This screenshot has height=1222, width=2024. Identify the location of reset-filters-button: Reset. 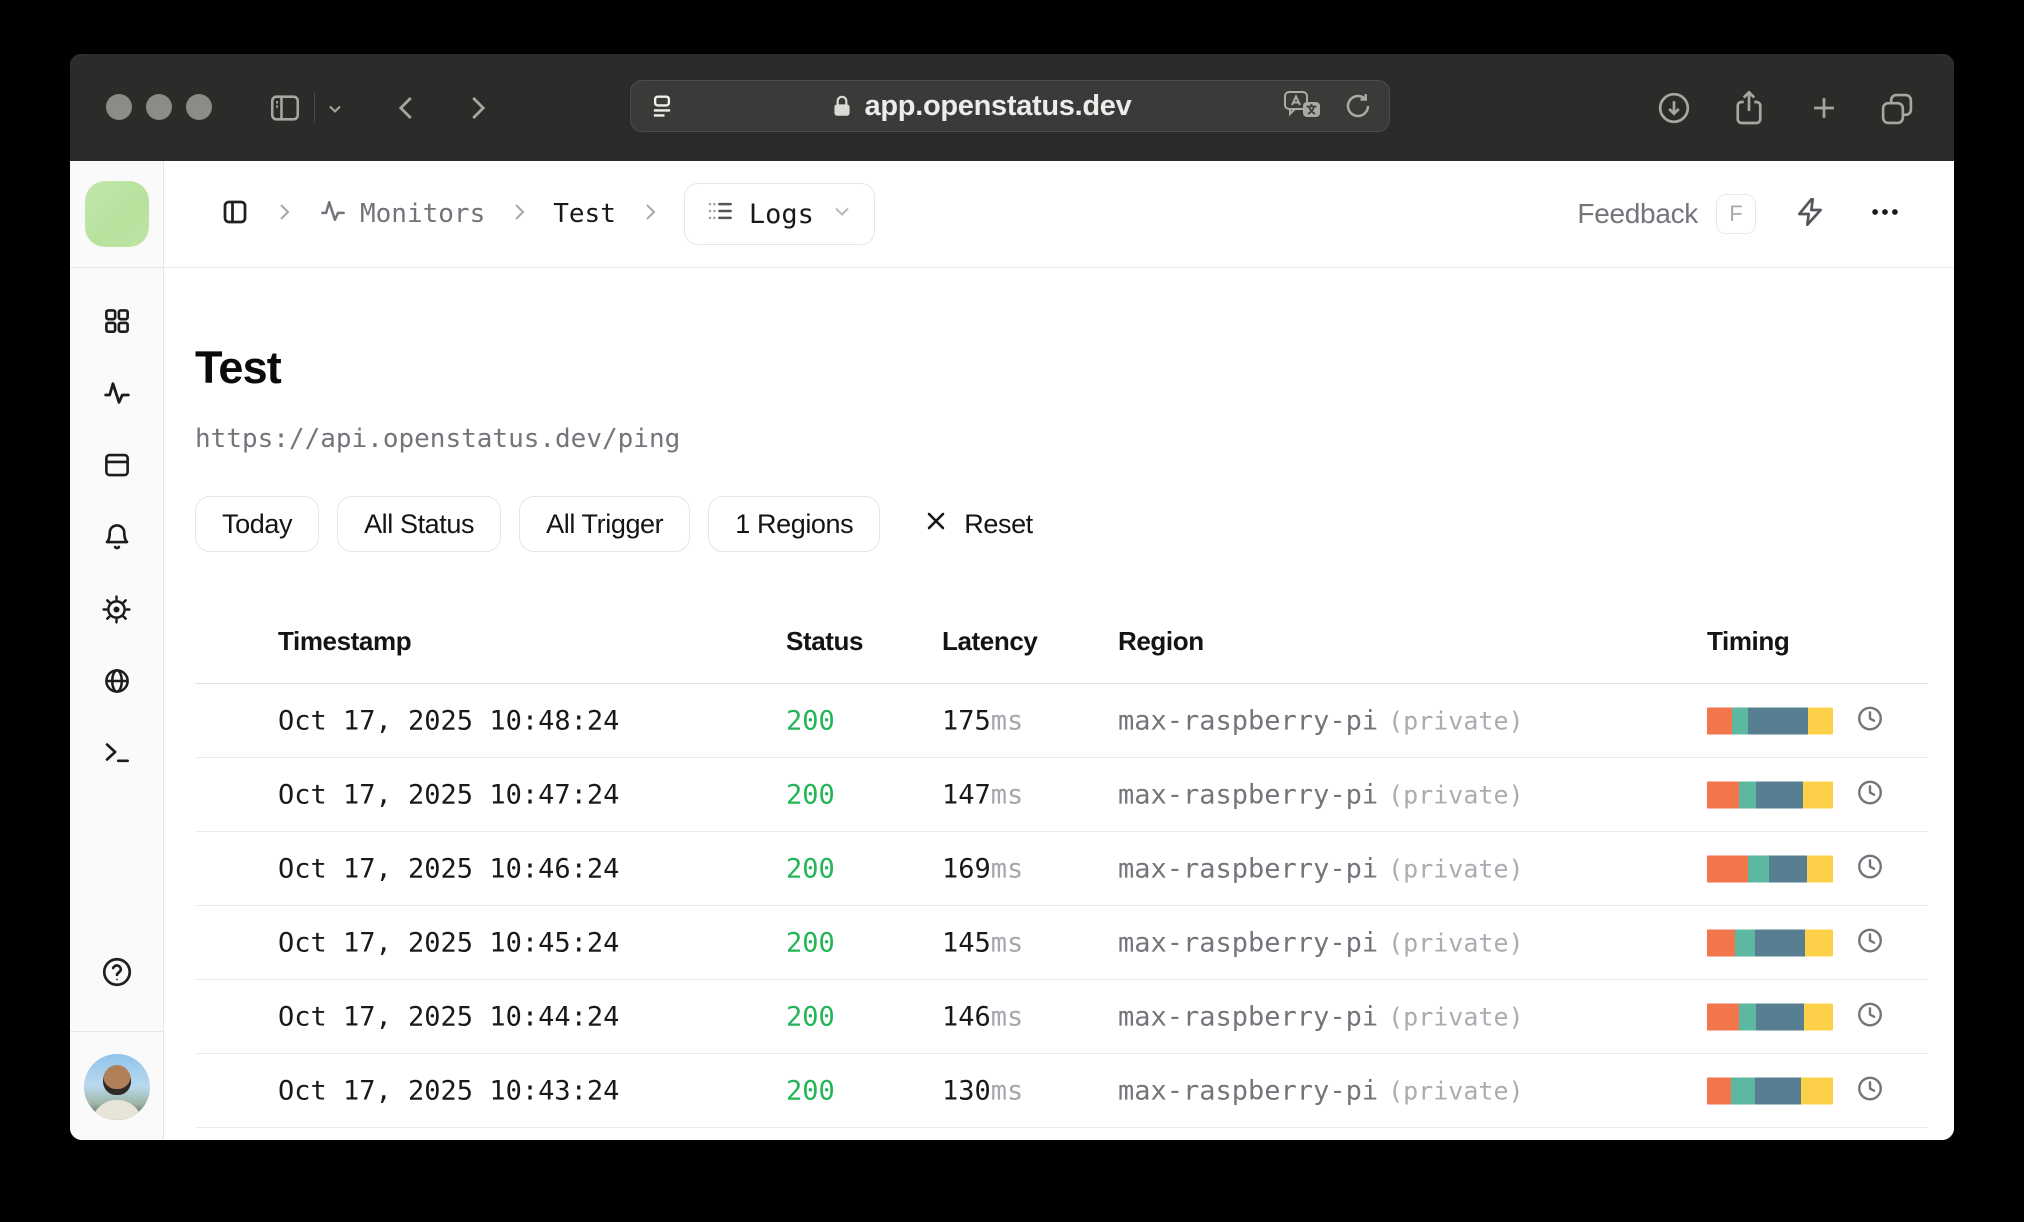
(977, 524).